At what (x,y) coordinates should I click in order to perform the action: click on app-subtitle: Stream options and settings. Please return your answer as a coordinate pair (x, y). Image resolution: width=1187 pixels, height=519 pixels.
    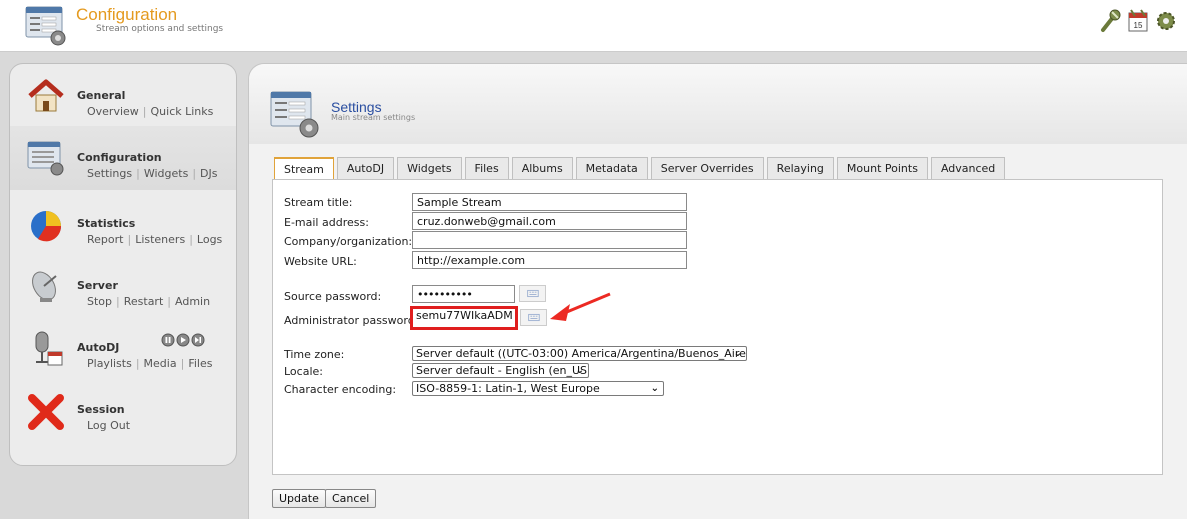
    Looking at the image, I should click on (160, 29).